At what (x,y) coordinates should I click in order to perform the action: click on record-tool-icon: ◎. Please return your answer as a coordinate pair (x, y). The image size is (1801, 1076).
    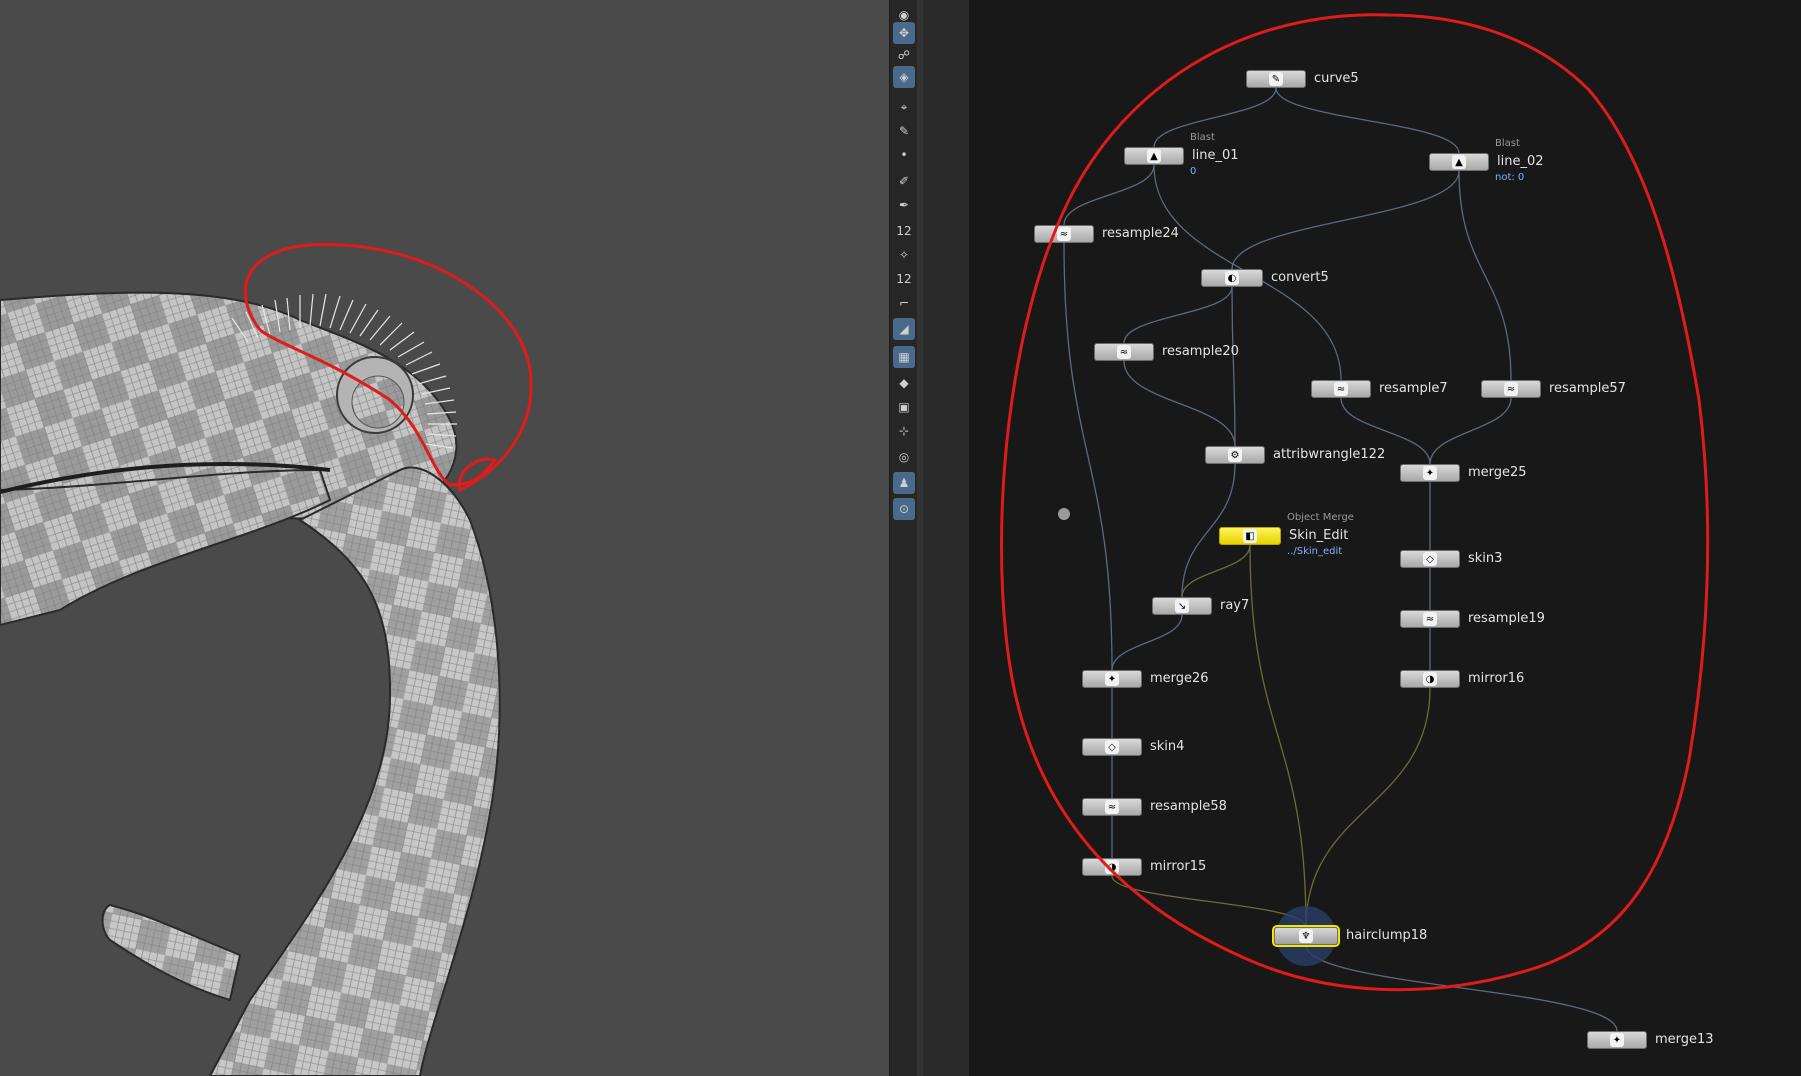
    Looking at the image, I should click on (904, 457).